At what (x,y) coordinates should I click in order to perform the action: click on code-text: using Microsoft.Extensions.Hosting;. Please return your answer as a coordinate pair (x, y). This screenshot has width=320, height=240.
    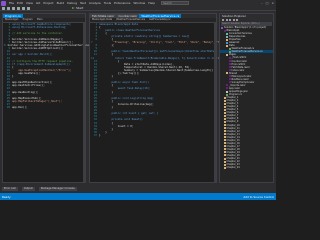
    Looking at the image, I should click on (39, 27).